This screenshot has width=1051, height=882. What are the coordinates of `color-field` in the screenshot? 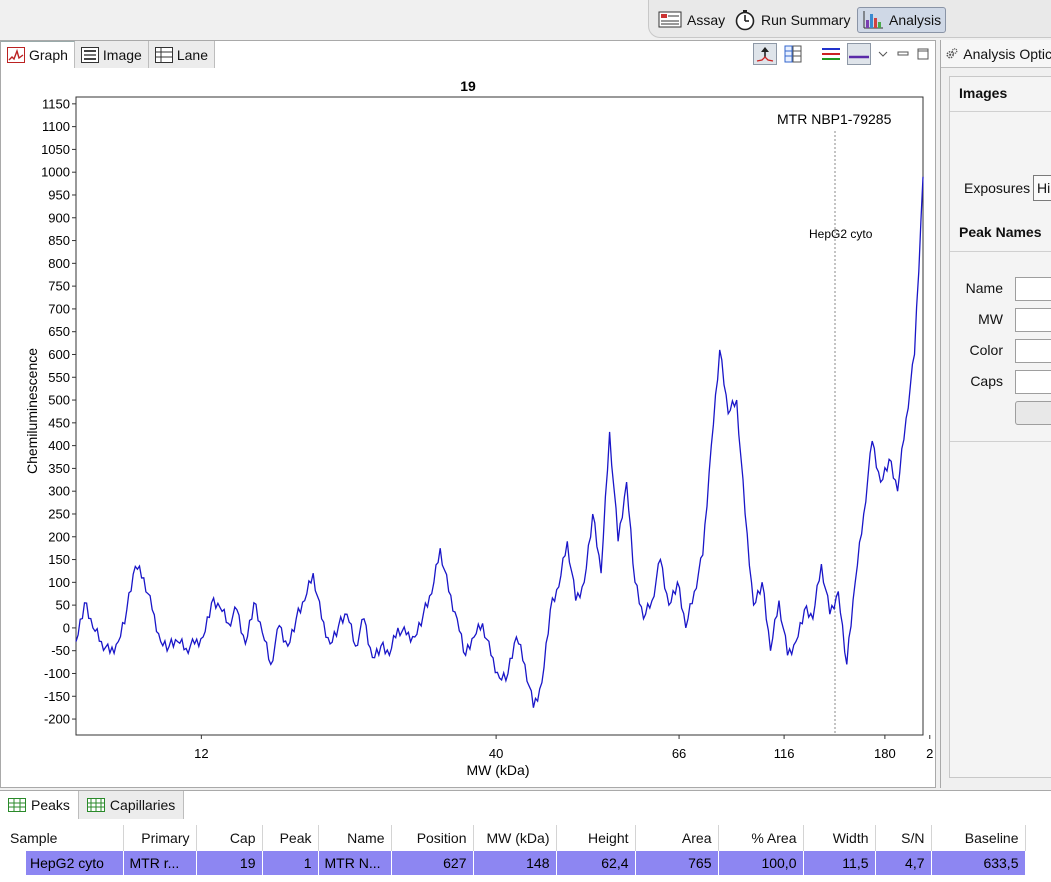 It's located at (1033, 351).